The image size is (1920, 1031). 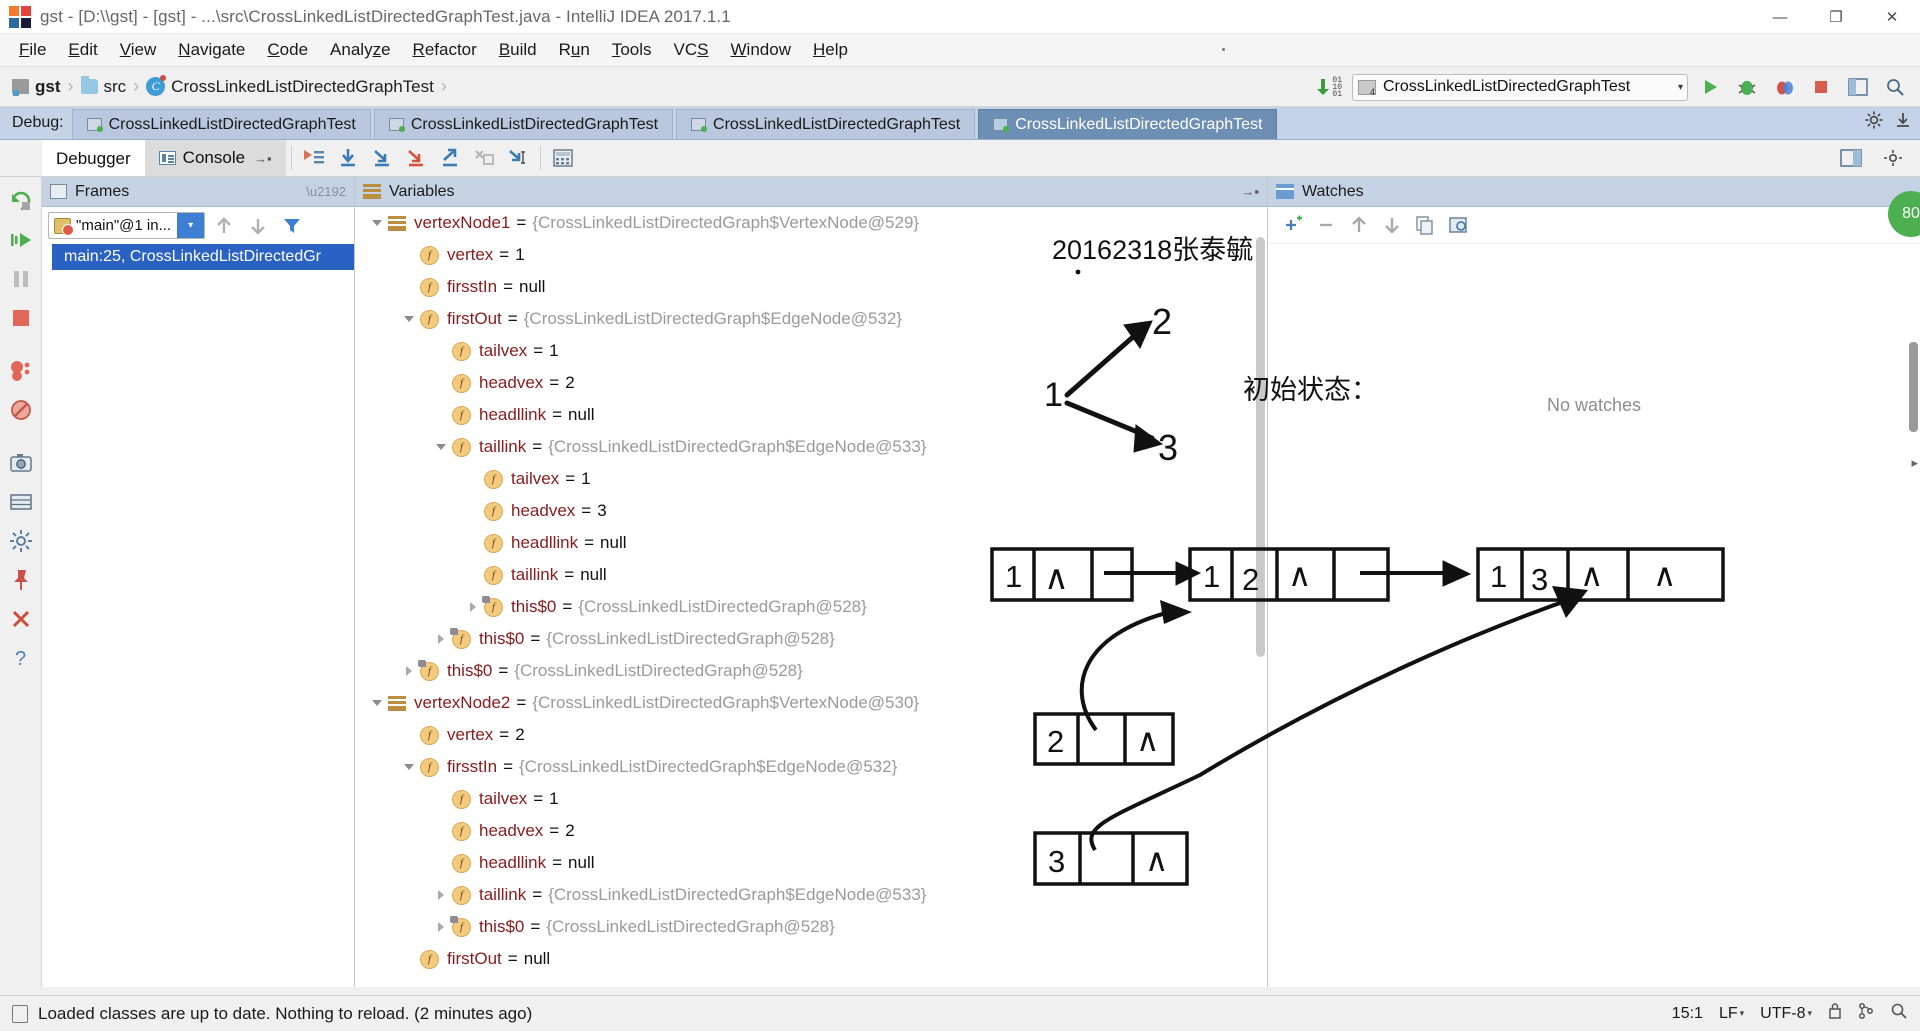 I want to click on settings-icon, so click(x=1893, y=158).